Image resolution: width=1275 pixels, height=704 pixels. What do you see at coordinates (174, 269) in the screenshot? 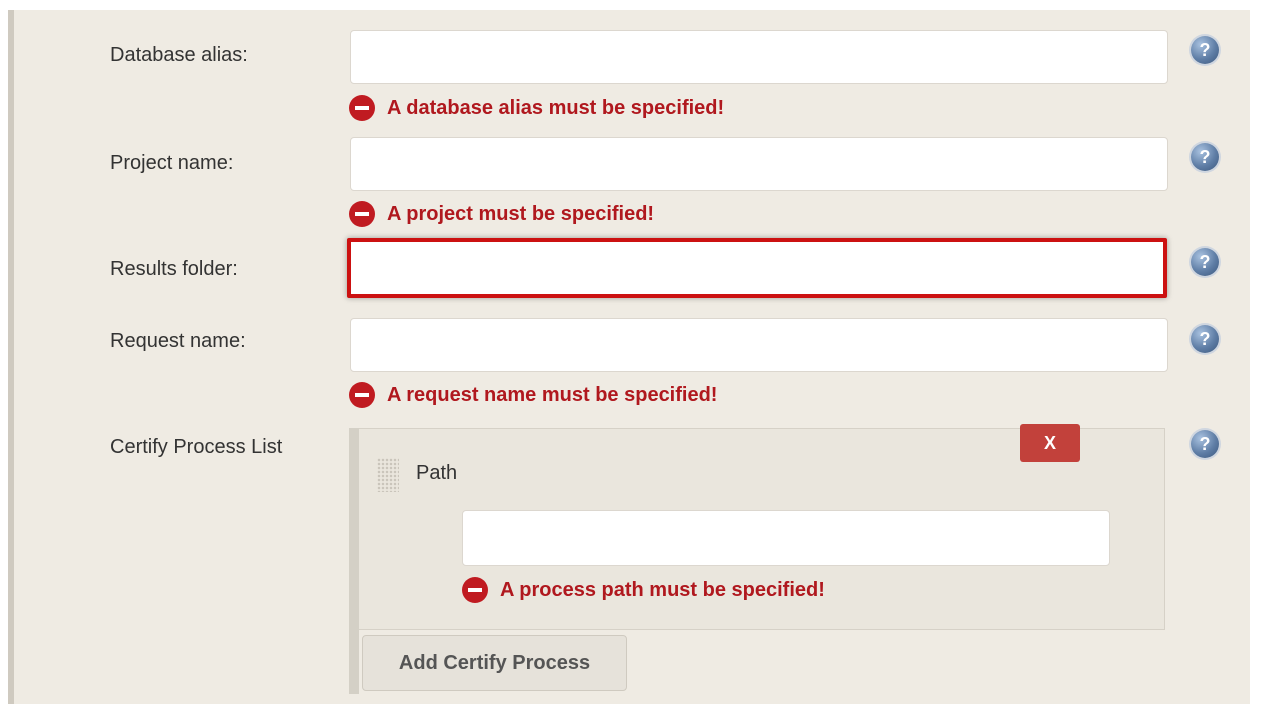
I see `results-folder-label: Results folder:` at bounding box center [174, 269].